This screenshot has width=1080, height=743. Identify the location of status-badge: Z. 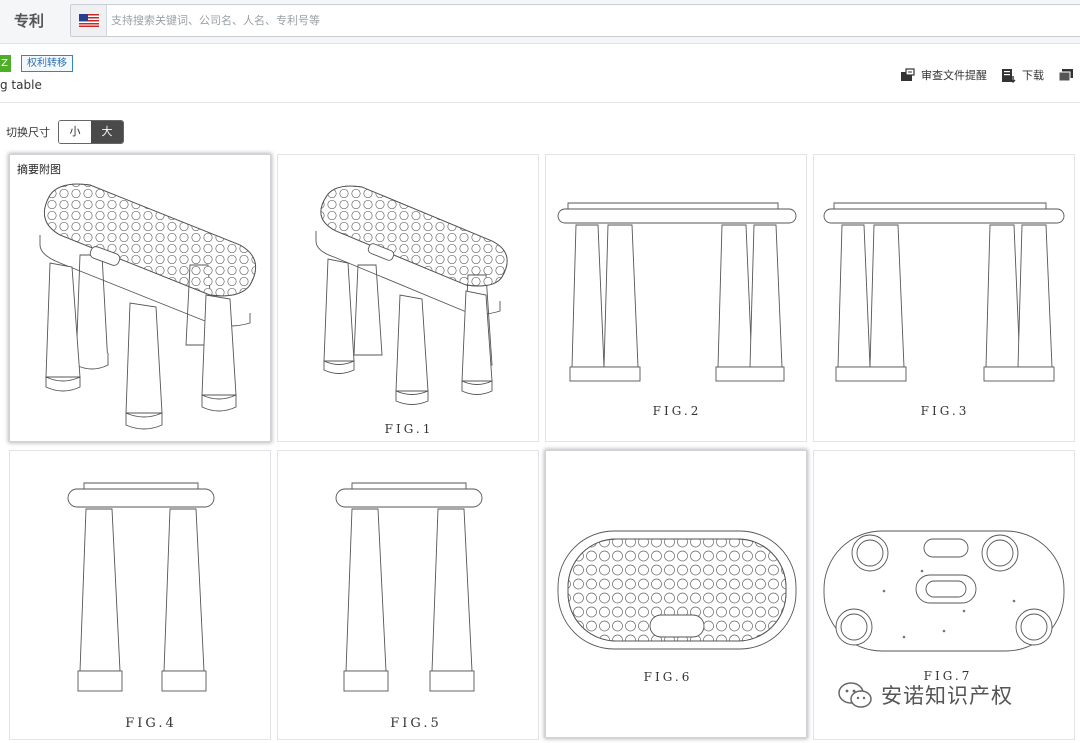
(5, 63).